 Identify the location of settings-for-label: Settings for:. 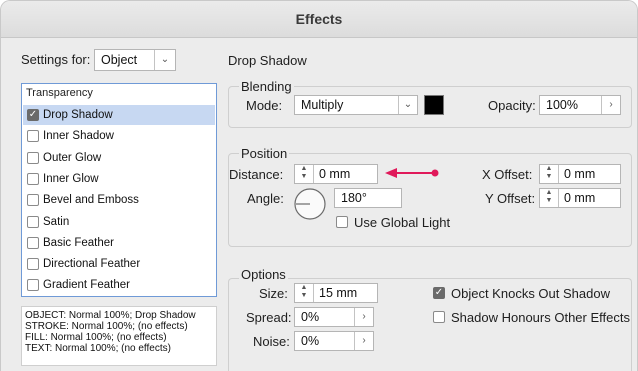
(56, 59).